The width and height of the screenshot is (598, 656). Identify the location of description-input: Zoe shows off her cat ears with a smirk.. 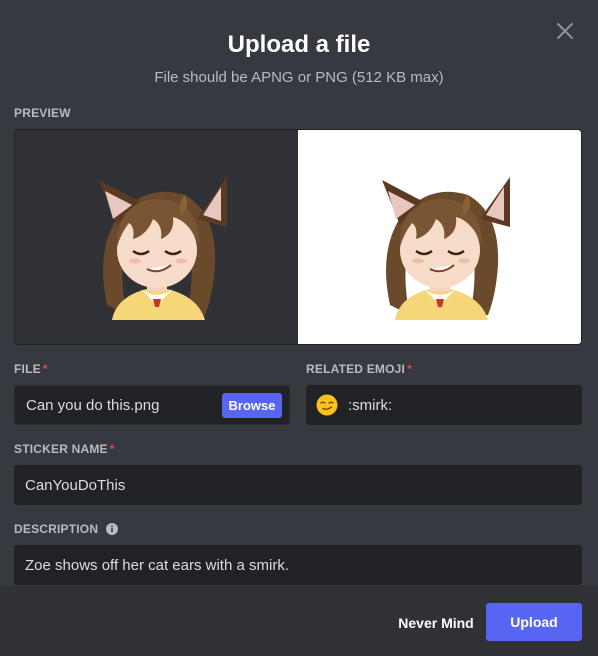
(298, 565).